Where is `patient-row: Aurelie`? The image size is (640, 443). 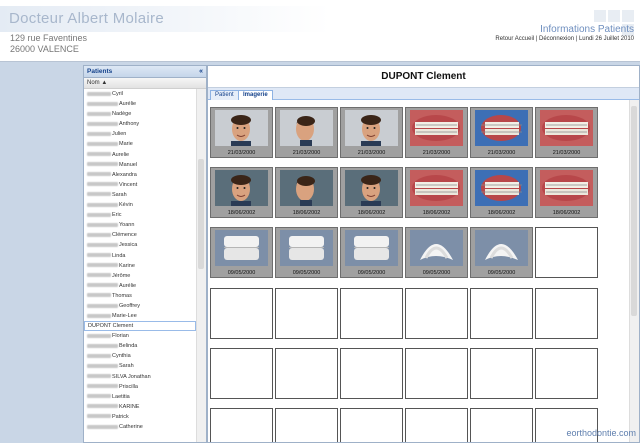
patient-row: Aurelie is located at coordinates (140, 155).